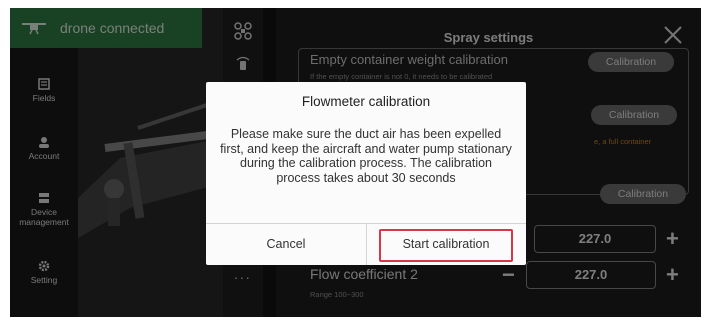  Describe the element at coordinates (446, 245) in the screenshot. I see `start-calibration-highlight` at that location.